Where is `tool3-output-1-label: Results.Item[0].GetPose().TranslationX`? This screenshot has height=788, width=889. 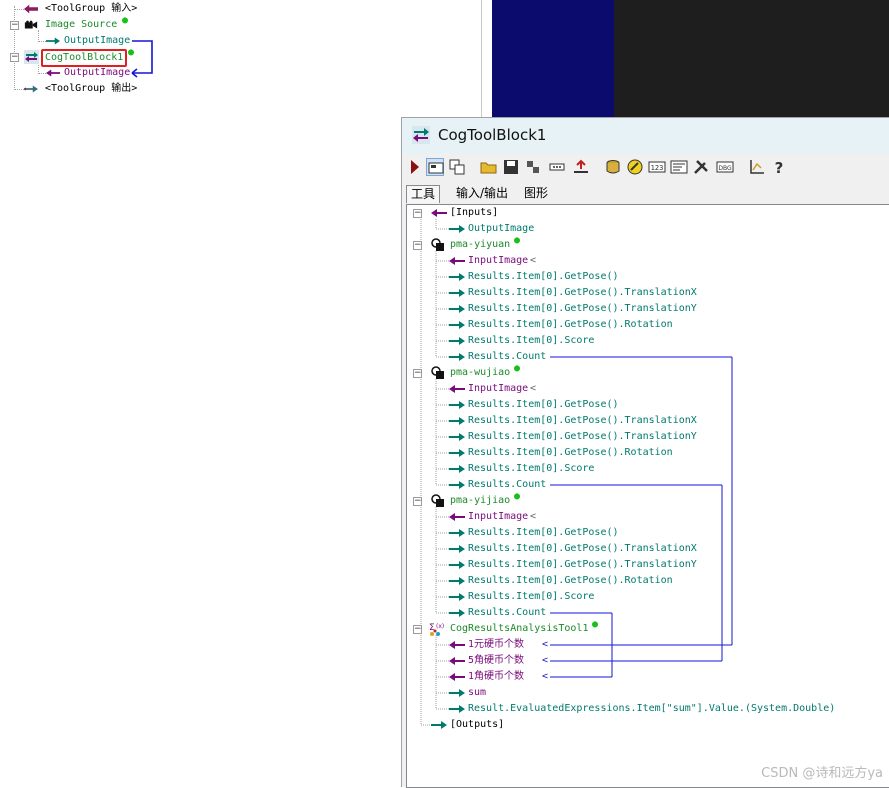 tool3-output-1-label: Results.Item[0].GetPose().TranslationX is located at coordinates (582, 548).